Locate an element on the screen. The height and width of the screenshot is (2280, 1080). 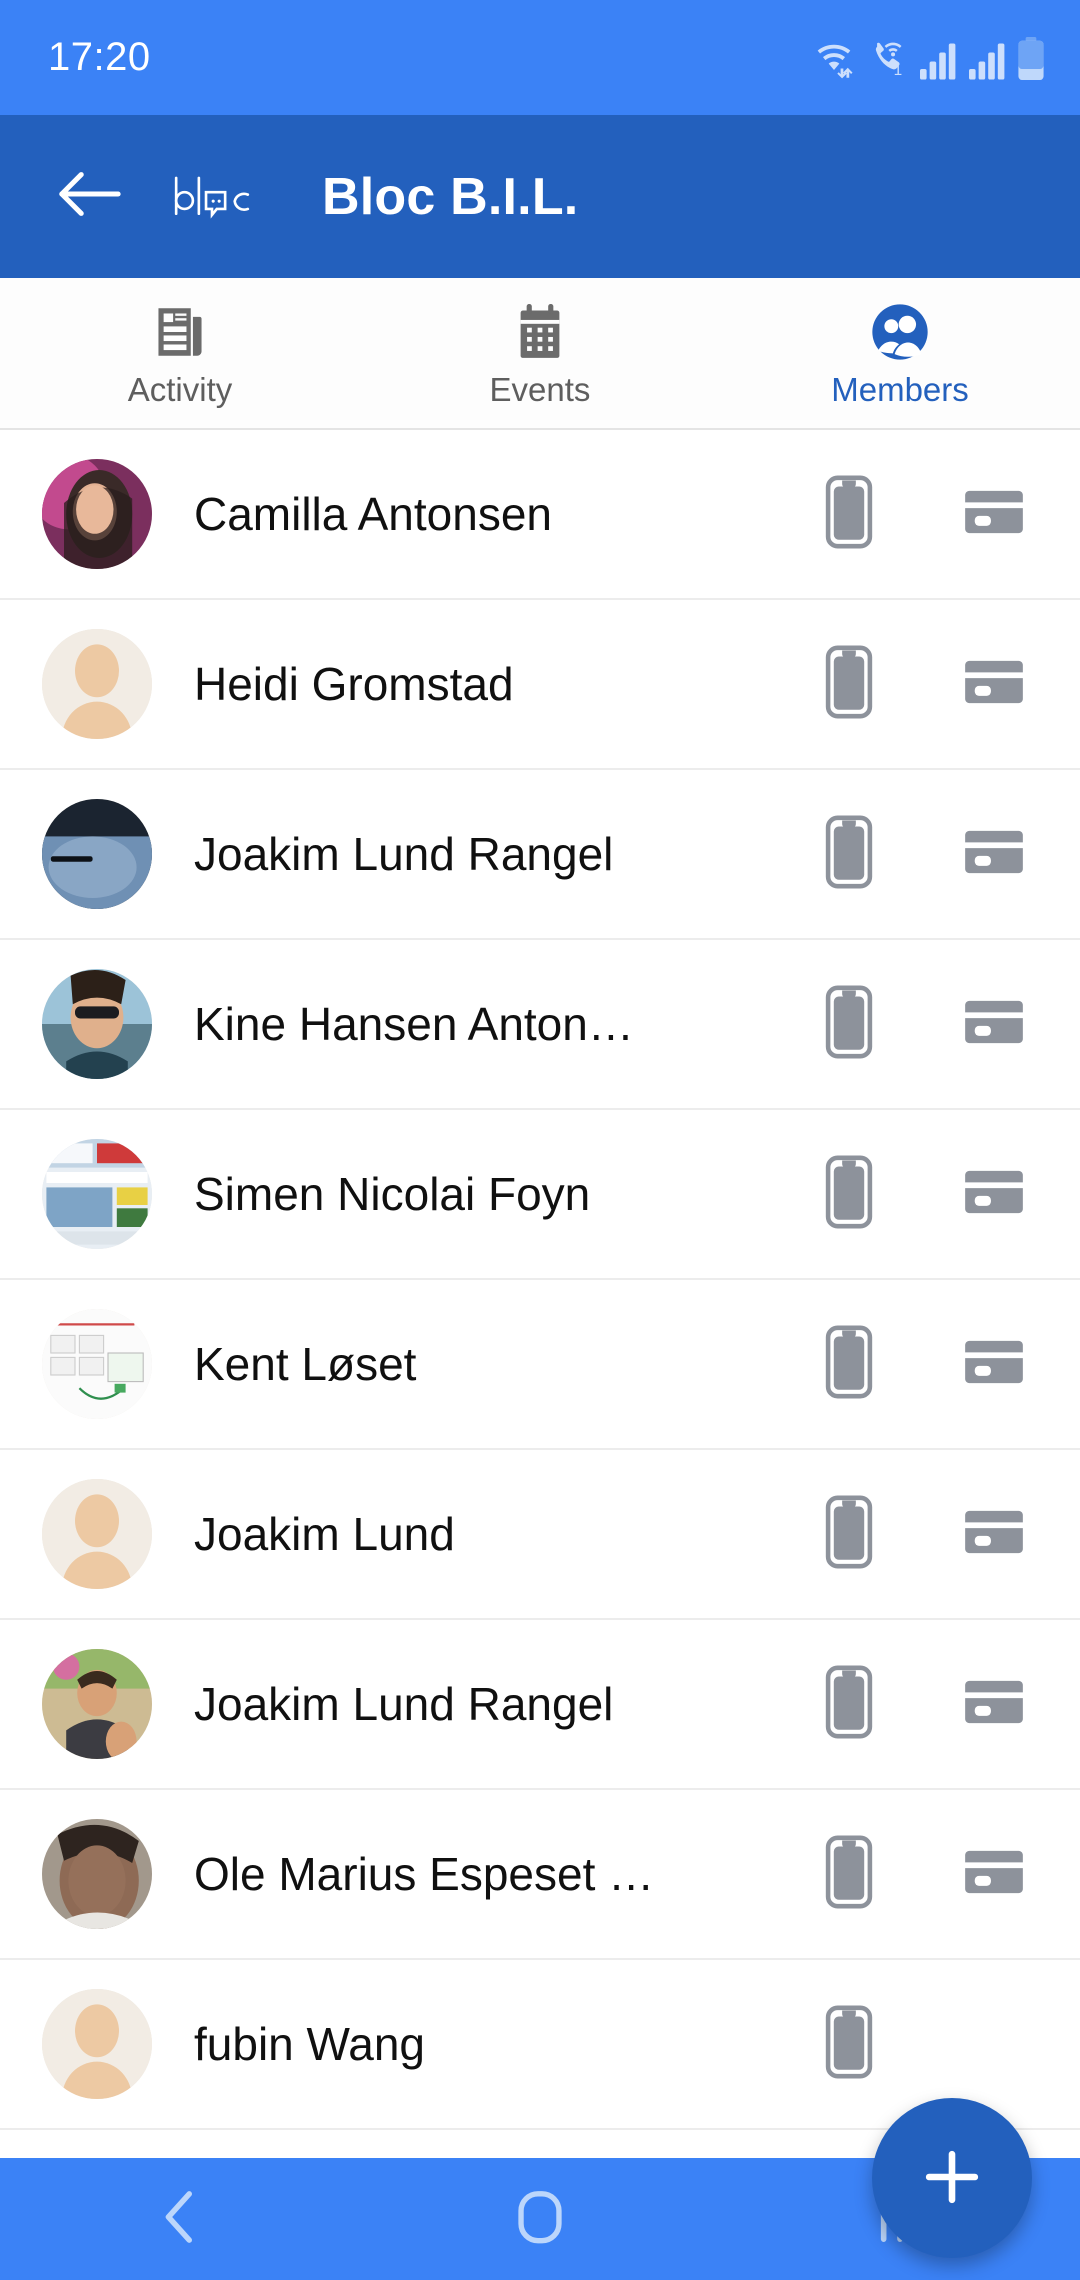
bloc-logo-icon is located at coordinates (212, 197).